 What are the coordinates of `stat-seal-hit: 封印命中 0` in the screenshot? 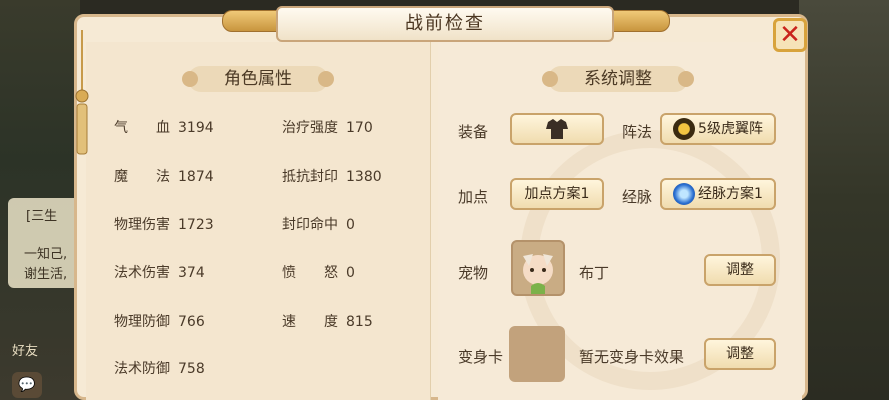 It's located at (318, 224).